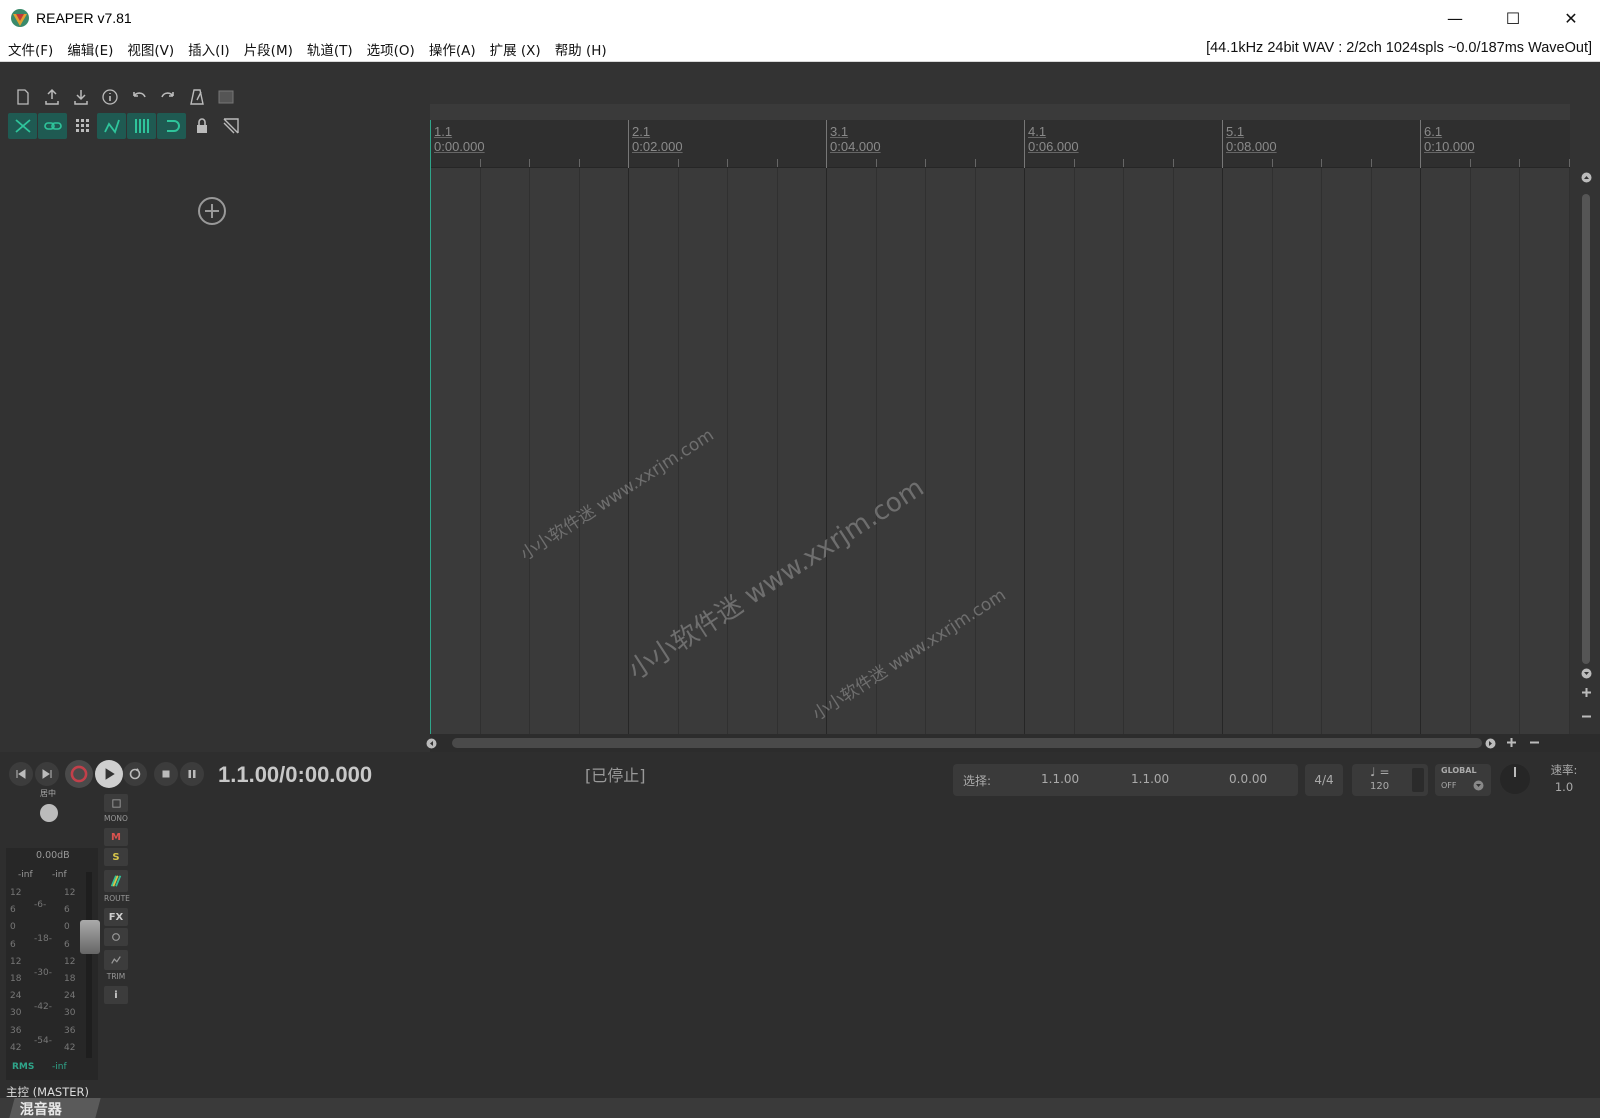 The height and width of the screenshot is (1118, 1600). Describe the element at coordinates (1125, 780) in the screenshot. I see `selection-display: 选择: 1.1.00 1.1.00 0.0.00` at that location.